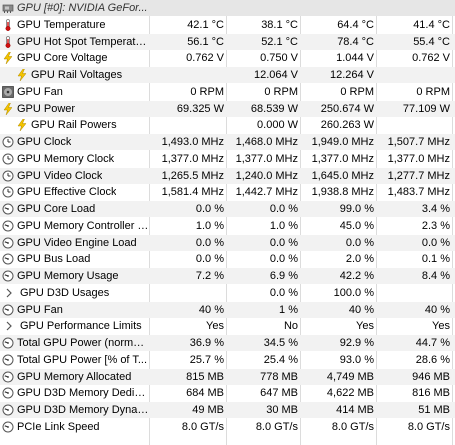  Describe the element at coordinates (432, 343) in the screenshot. I see `average-value-cell: 44.7 %` at that location.